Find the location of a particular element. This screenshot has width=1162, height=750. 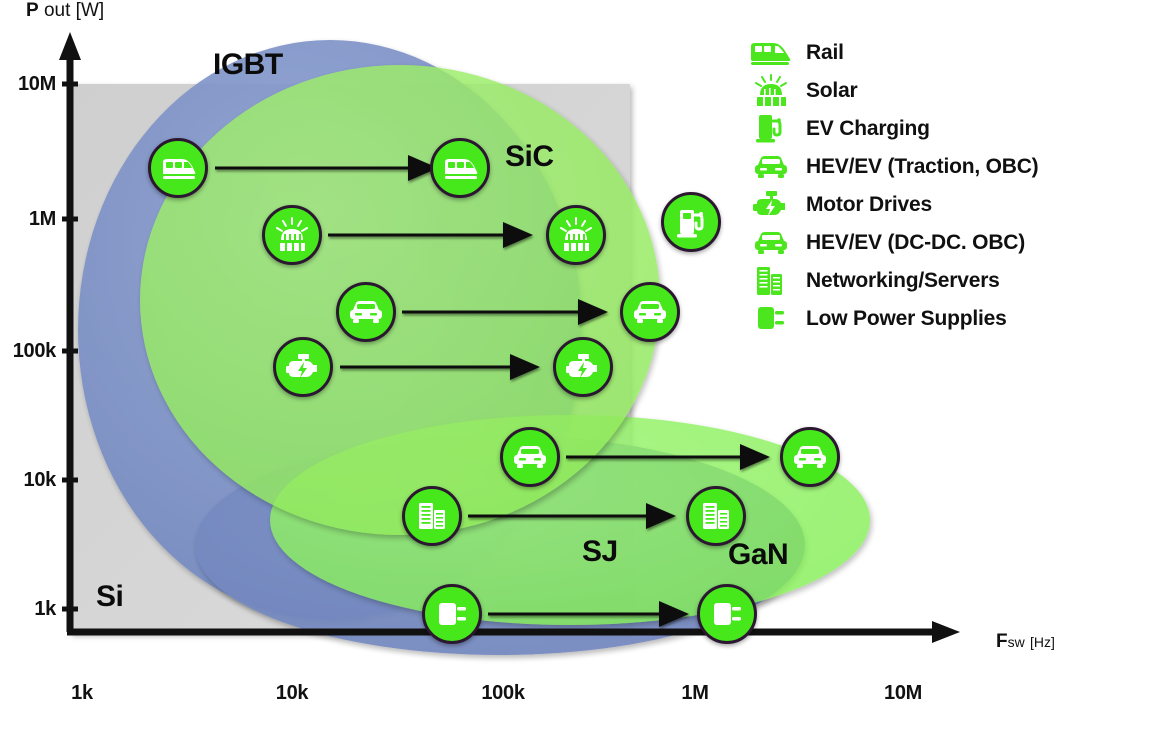

x-axis-title-sub: sw is located at coordinates (1016, 642).